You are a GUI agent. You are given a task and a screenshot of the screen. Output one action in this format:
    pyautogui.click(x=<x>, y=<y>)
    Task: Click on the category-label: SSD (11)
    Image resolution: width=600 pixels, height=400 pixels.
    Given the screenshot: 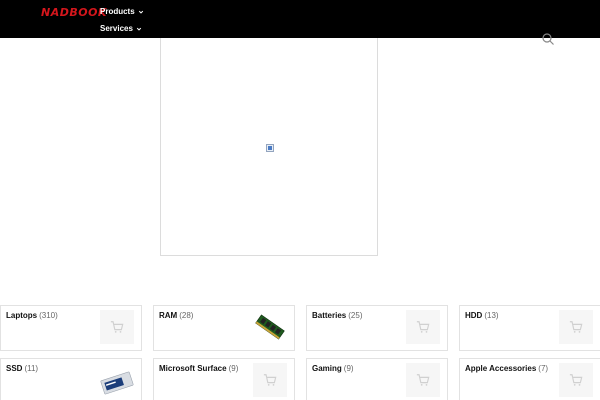 What is the action you would take?
    pyautogui.click(x=22, y=368)
    